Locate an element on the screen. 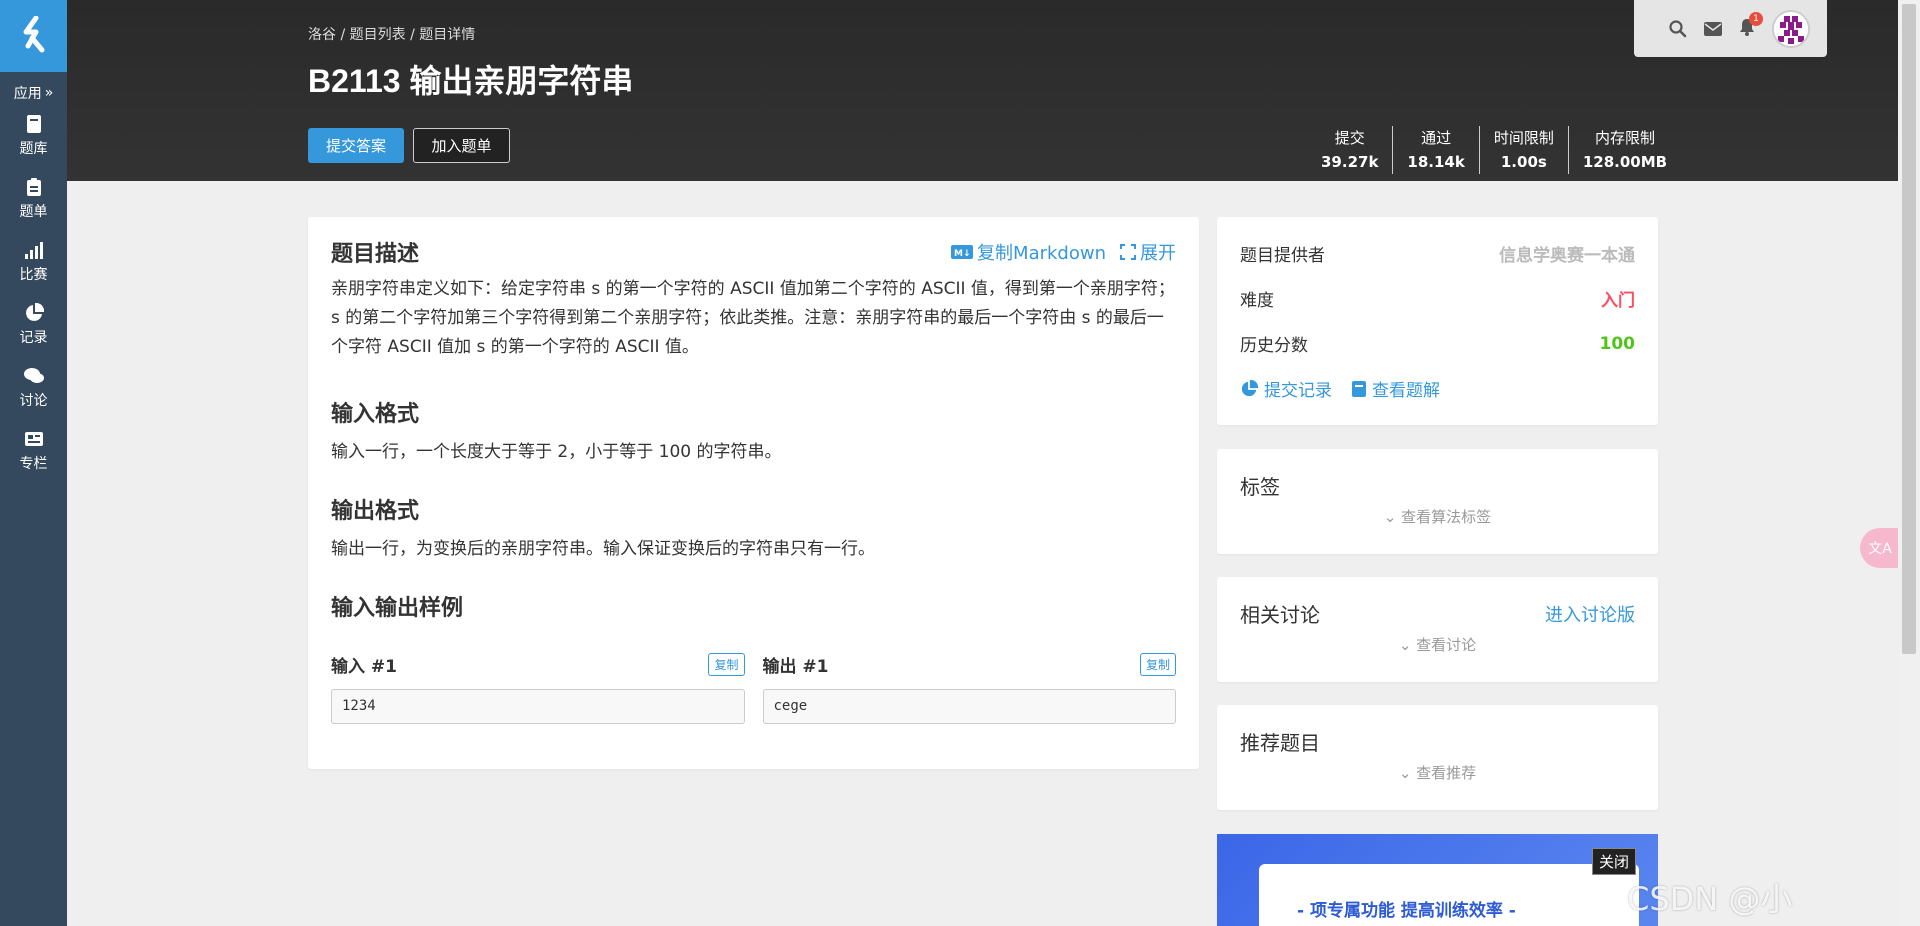 The height and width of the screenshot is (926, 1920). user-toolbar: 1 is located at coordinates (1730, 28).